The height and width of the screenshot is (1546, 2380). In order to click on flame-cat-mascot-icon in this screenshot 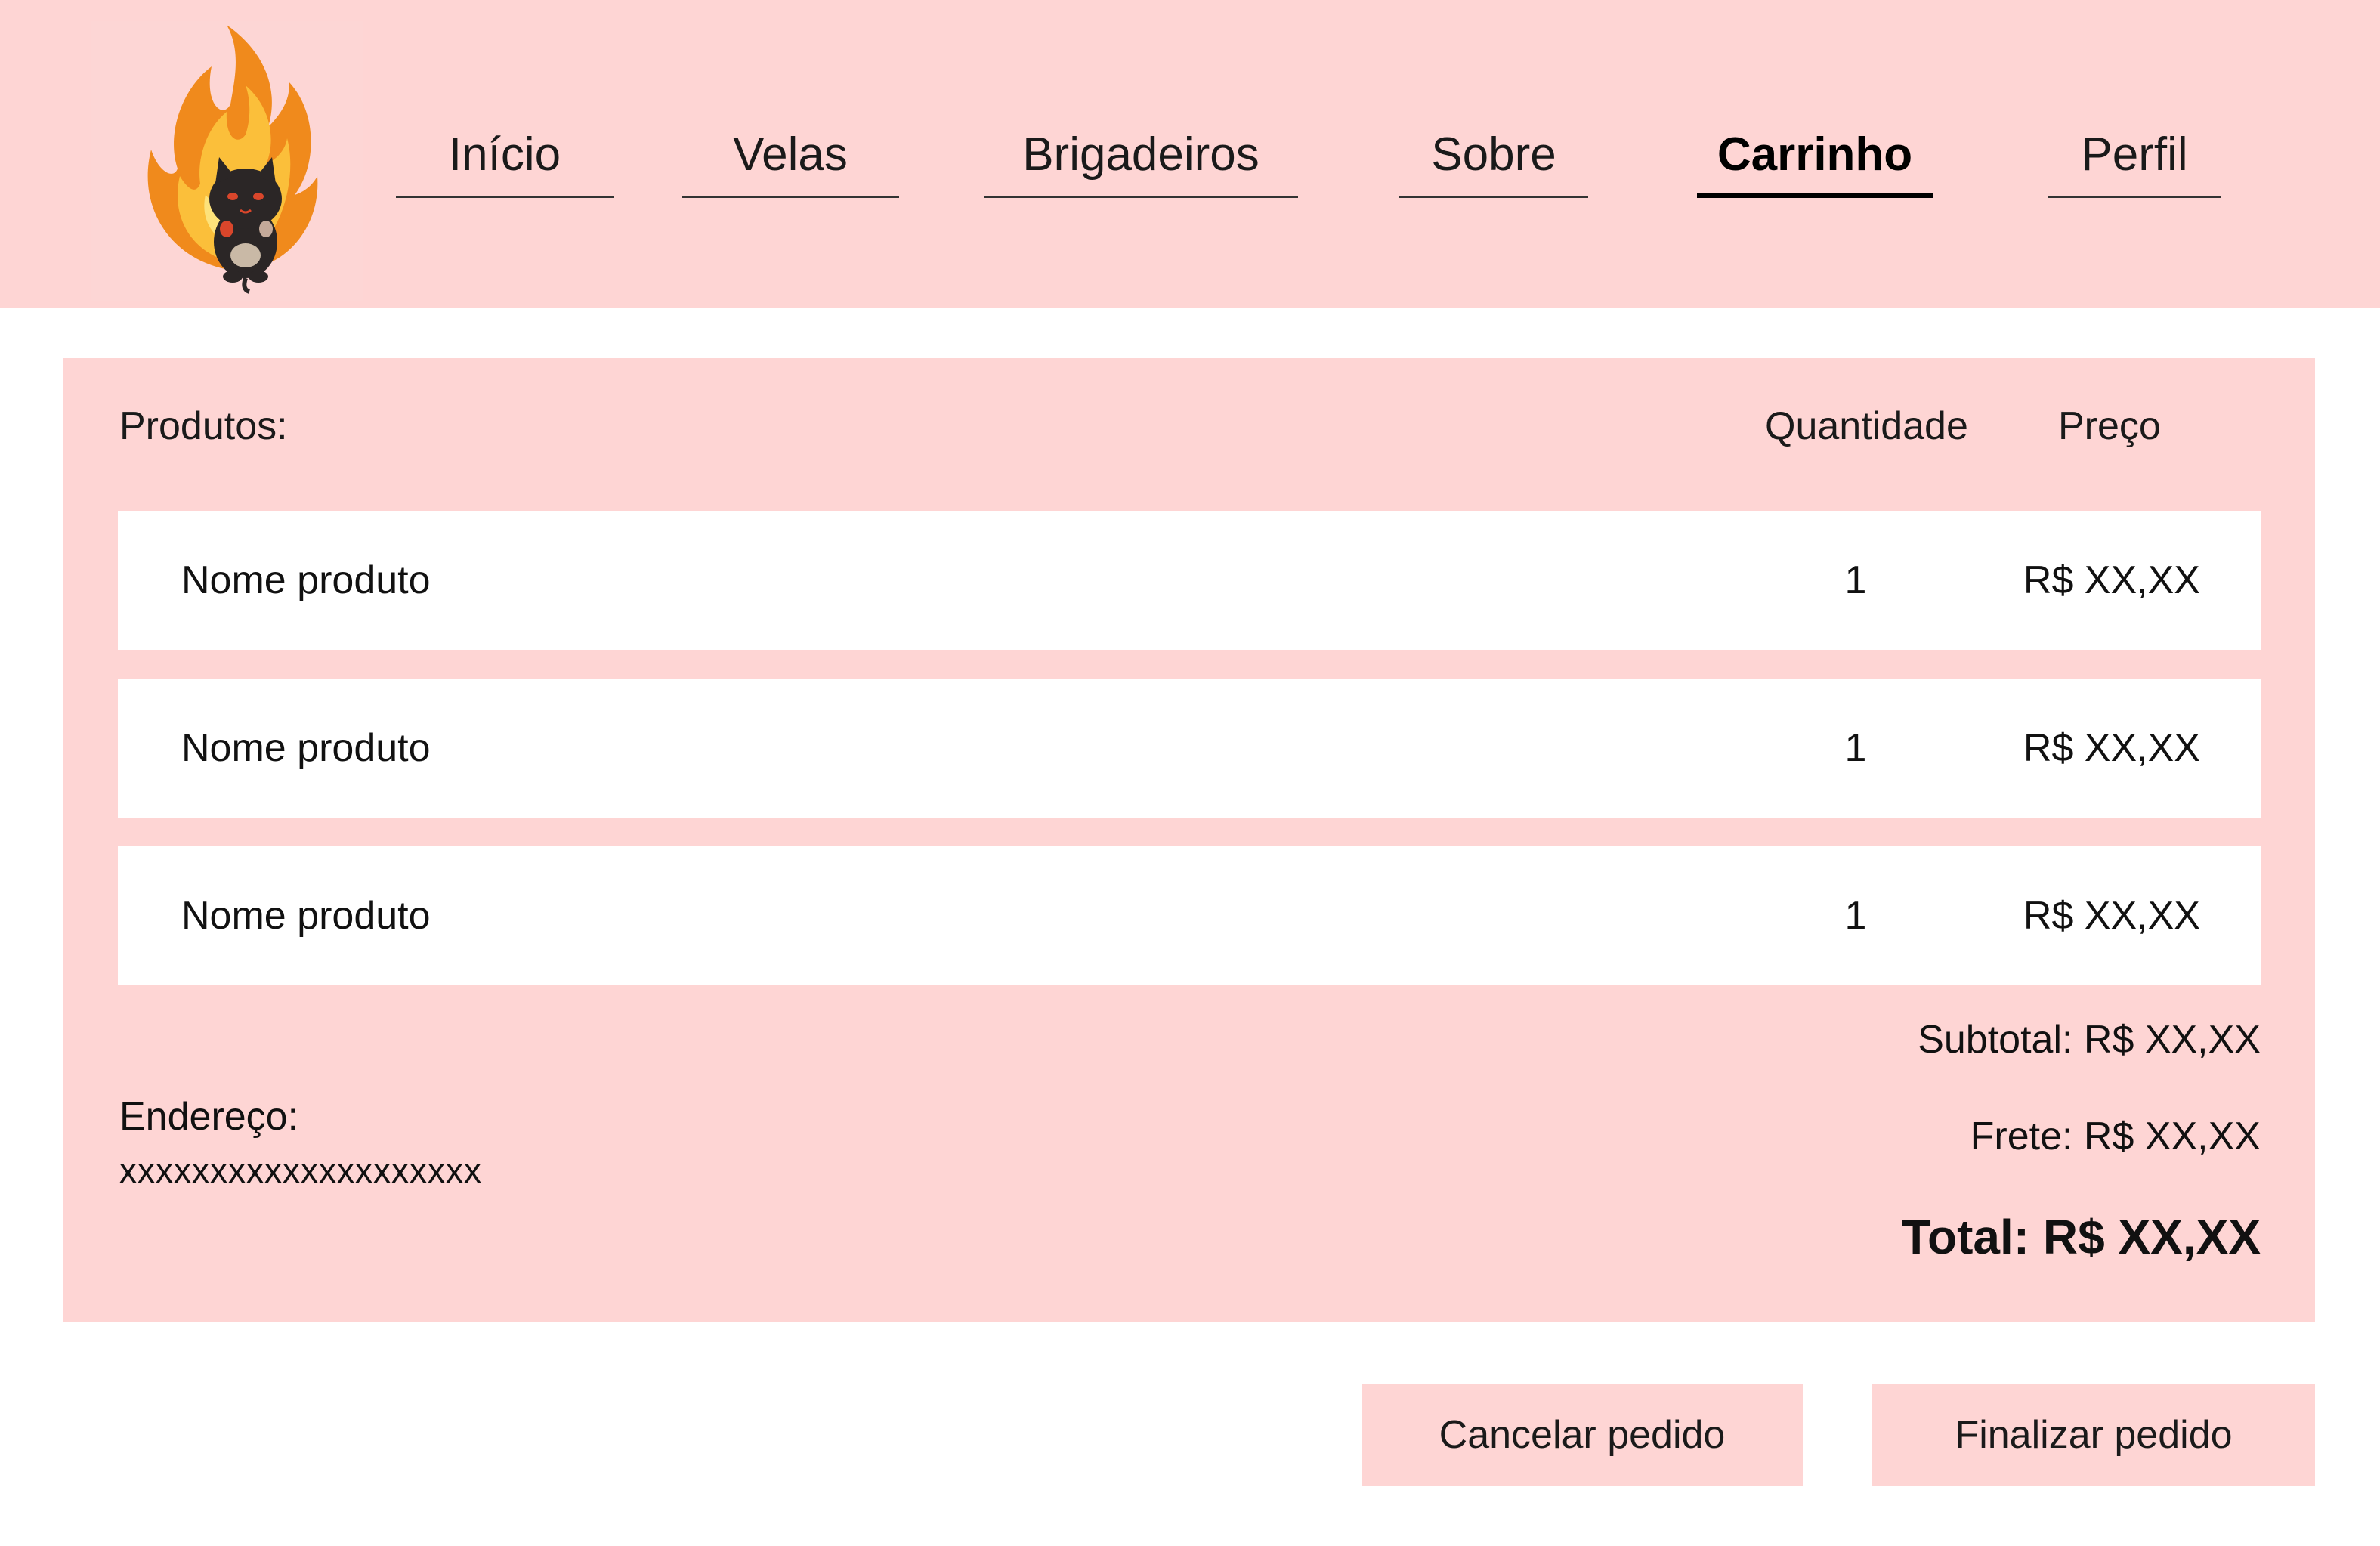, I will do `click(232, 160)`.